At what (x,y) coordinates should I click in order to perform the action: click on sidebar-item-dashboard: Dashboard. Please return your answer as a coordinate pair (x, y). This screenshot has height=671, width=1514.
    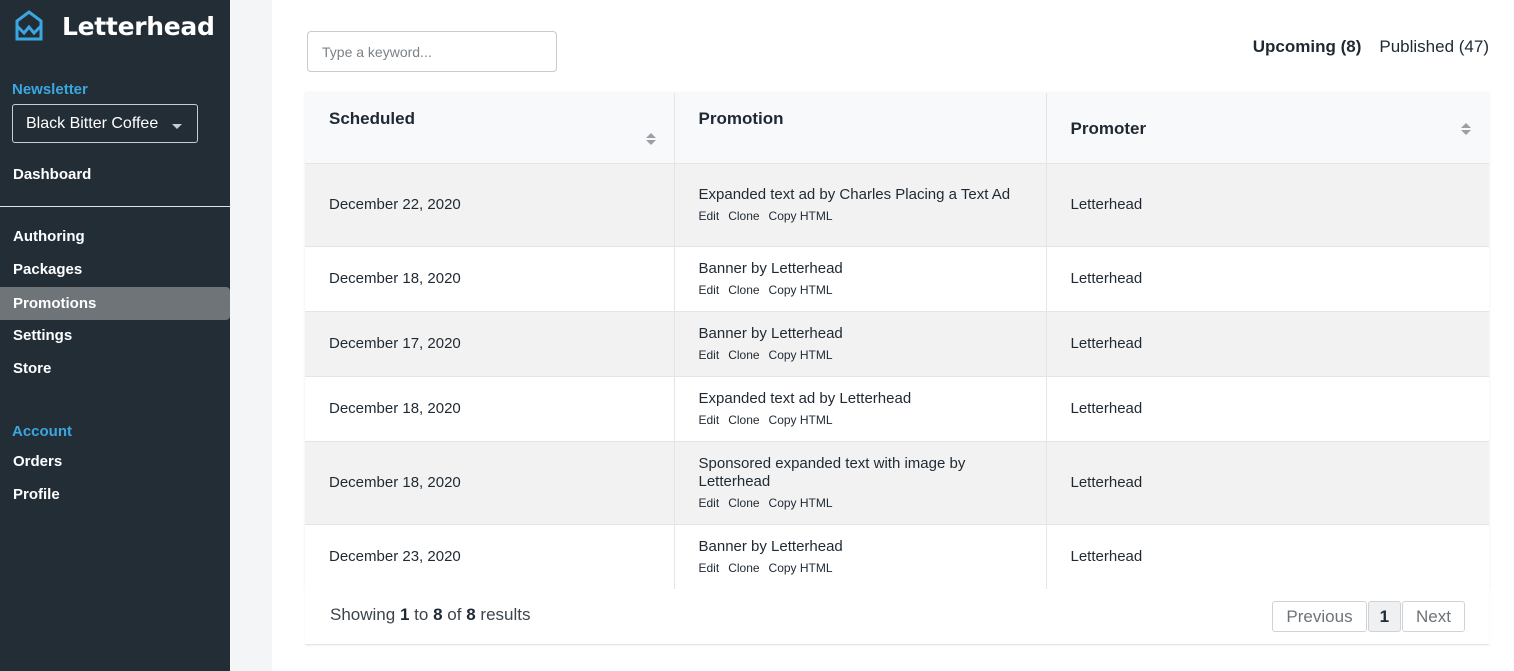
    Looking at the image, I should click on (115, 174).